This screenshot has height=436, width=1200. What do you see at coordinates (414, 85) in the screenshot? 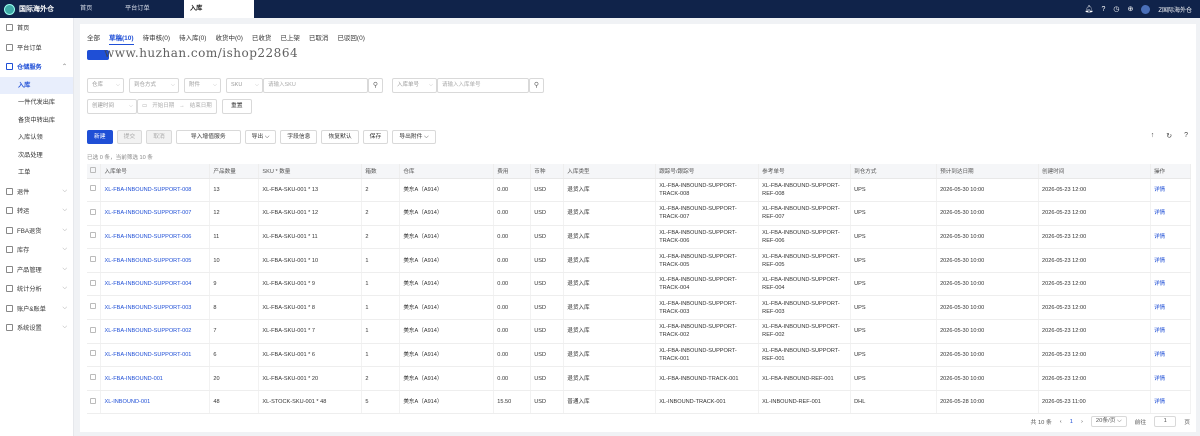
I see `inbound-no-select: 入库单号 ⌵` at bounding box center [414, 85].